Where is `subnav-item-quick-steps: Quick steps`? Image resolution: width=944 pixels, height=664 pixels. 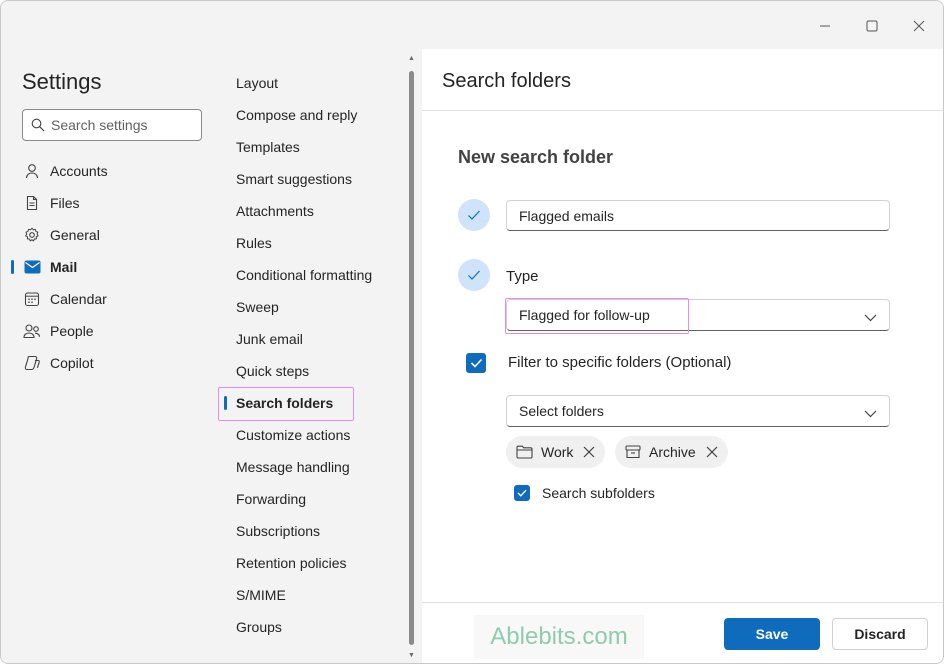
subnav-item-quick-steps: Quick steps is located at coordinates (316, 371).